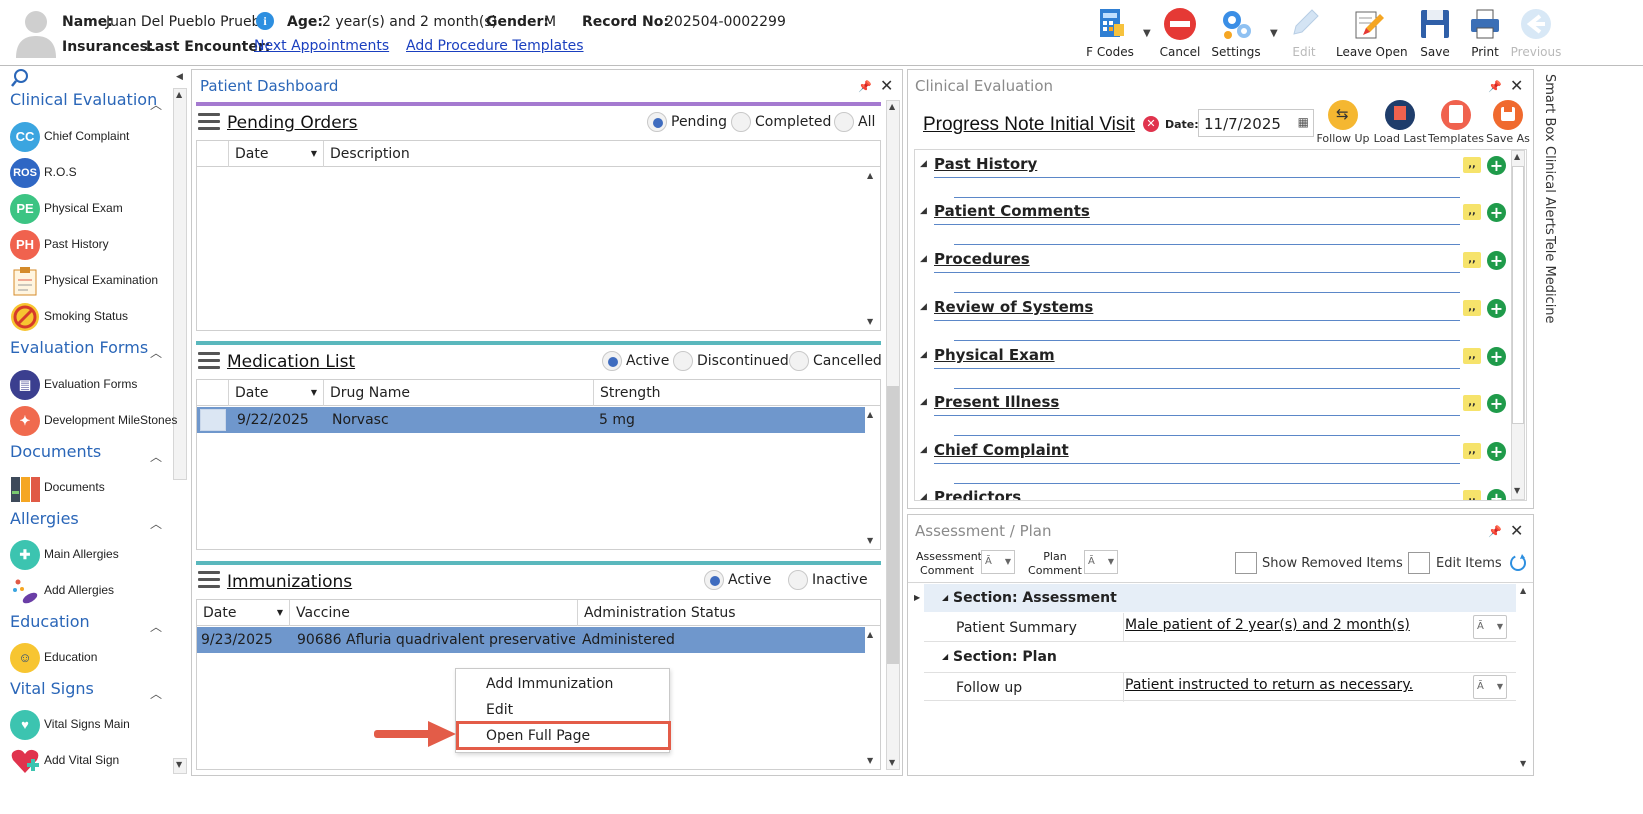  Describe the element at coordinates (95, 591) in the screenshot. I see `sidebar-item-add-allergies: Add Allergies` at that location.